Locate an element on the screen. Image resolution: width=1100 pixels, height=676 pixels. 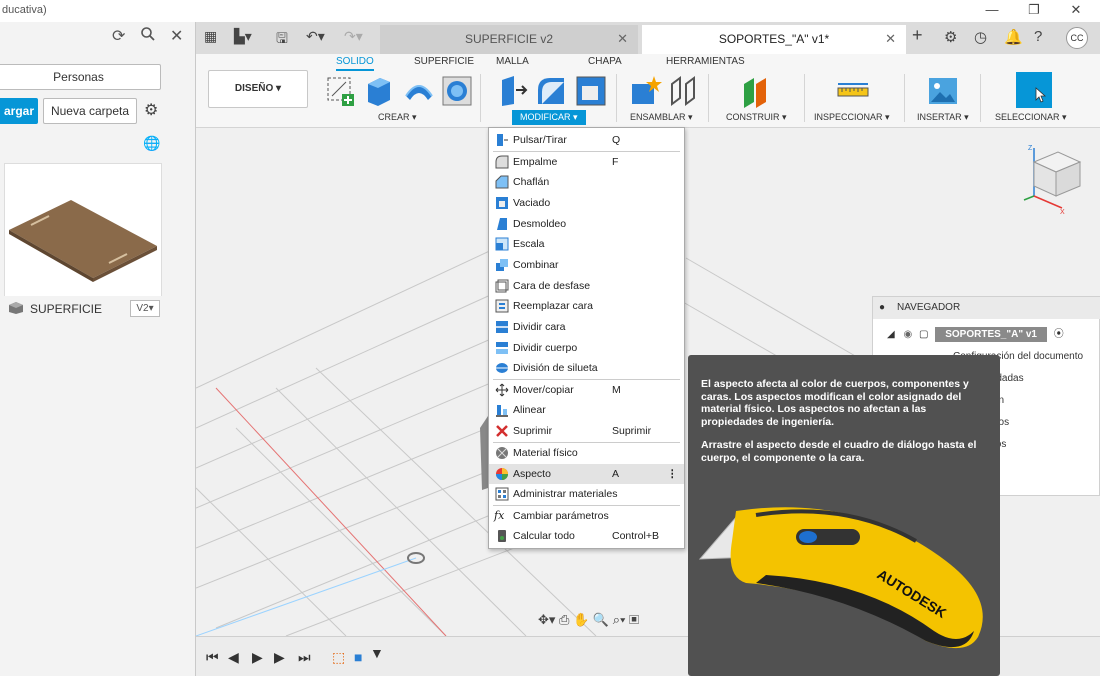
zoom-icon: 🔍 is located at coordinates (601, 619).